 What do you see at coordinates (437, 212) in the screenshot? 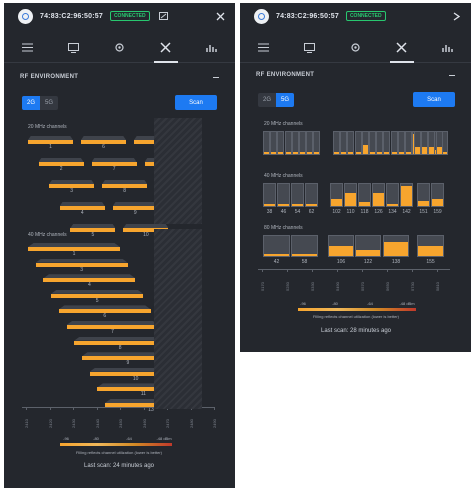
I see `channel-40-label: 159` at bounding box center [437, 212].